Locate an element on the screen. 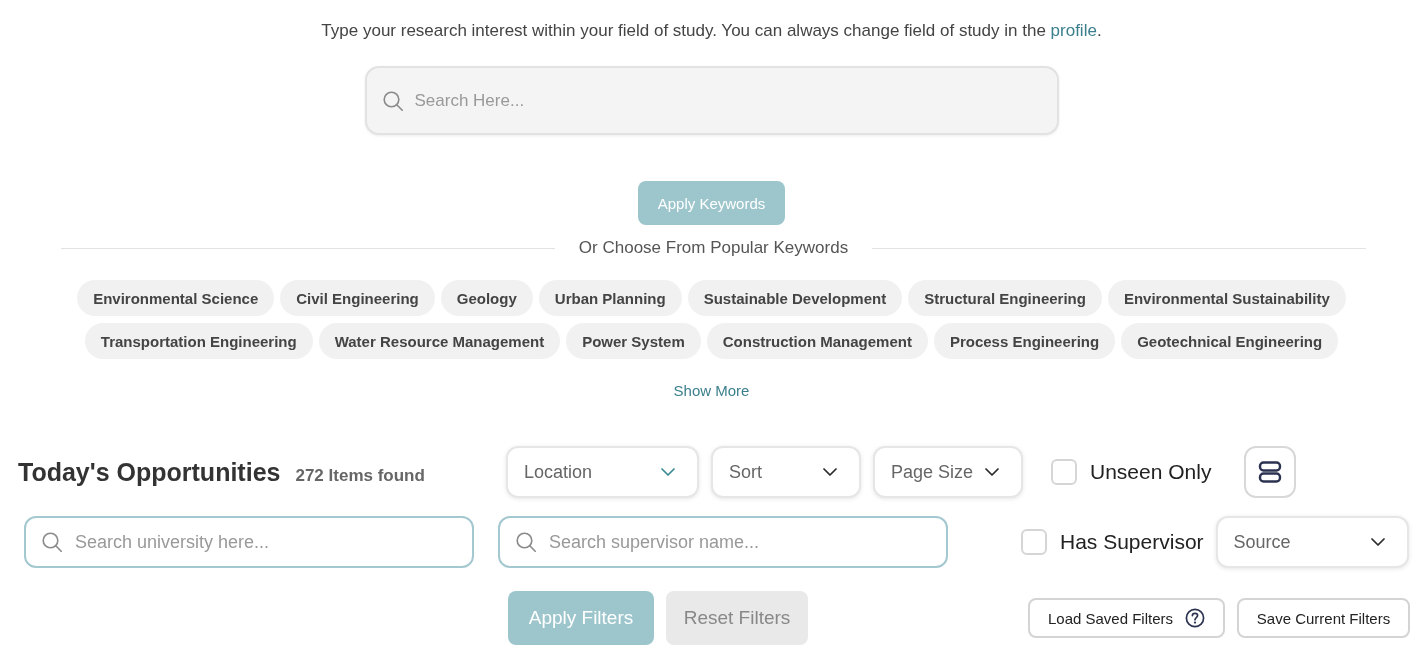  keyword-chip: Urban Planning is located at coordinates (610, 298).